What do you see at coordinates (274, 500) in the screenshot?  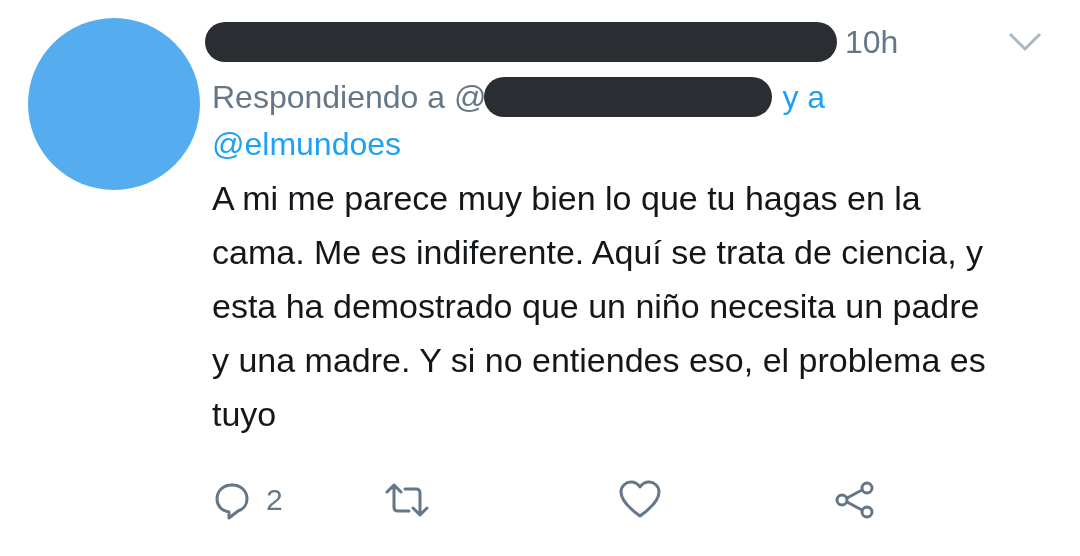 I see `reply-count: 2` at bounding box center [274, 500].